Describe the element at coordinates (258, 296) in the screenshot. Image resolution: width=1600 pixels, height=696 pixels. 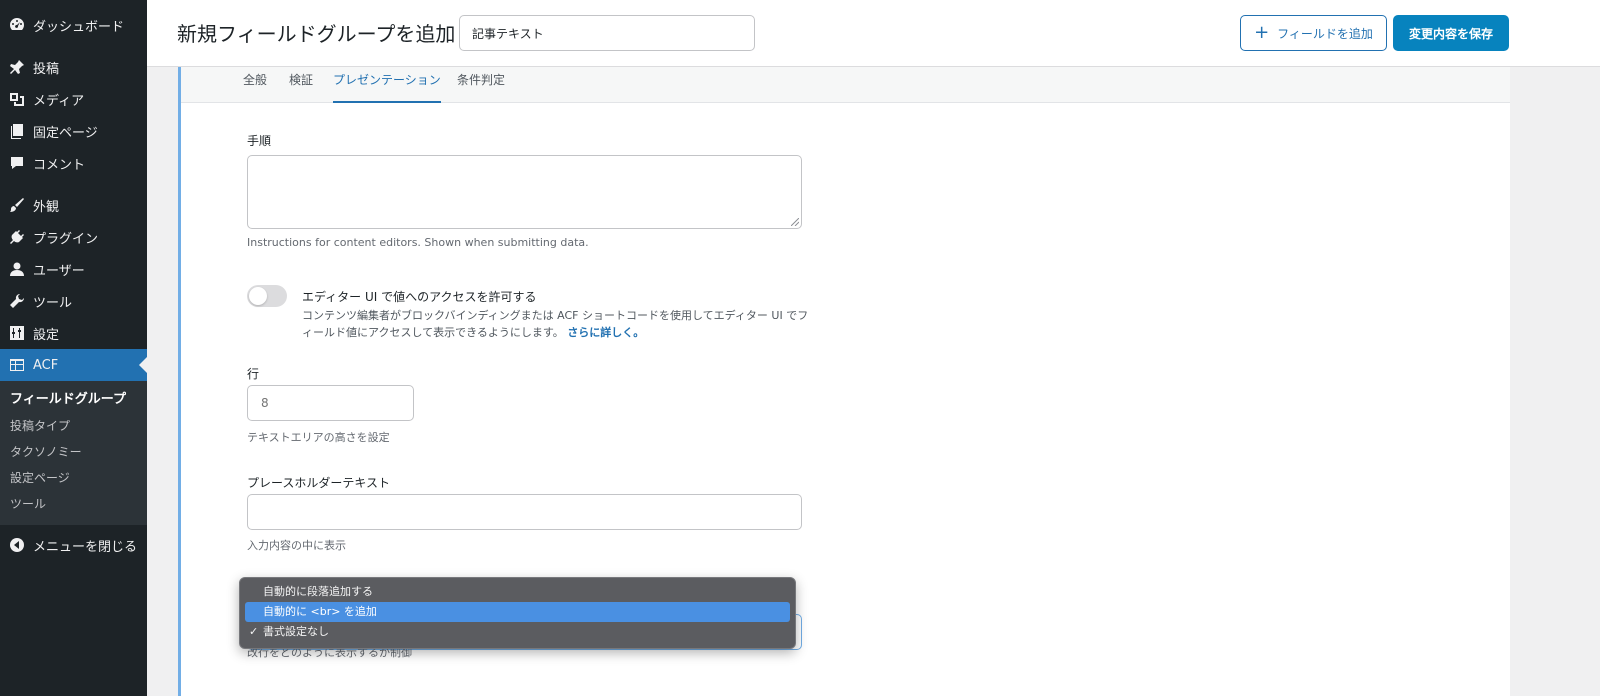
I see `toggle-knob` at that location.